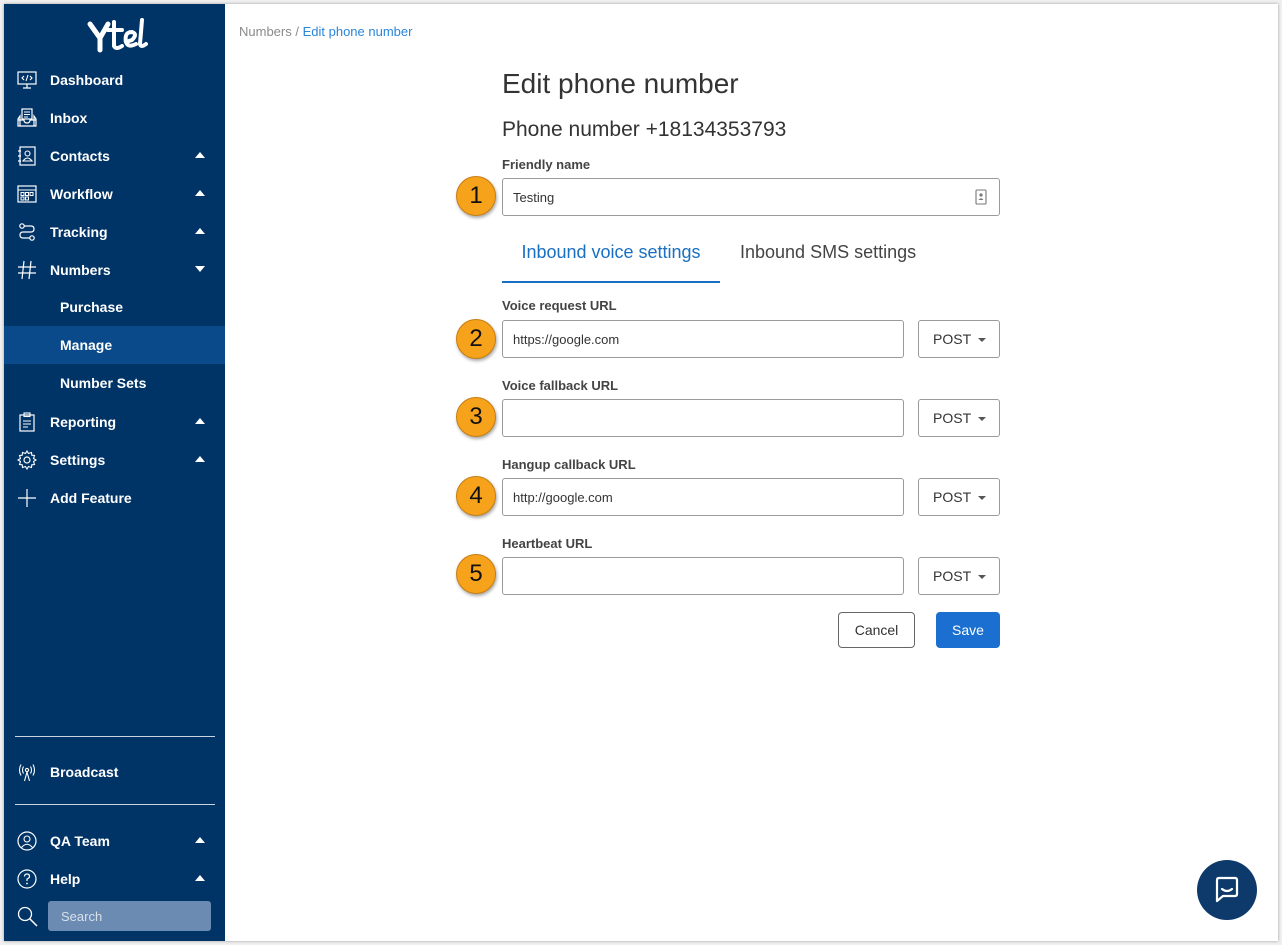 The image size is (1282, 945). I want to click on plus-icon, so click(27, 498).